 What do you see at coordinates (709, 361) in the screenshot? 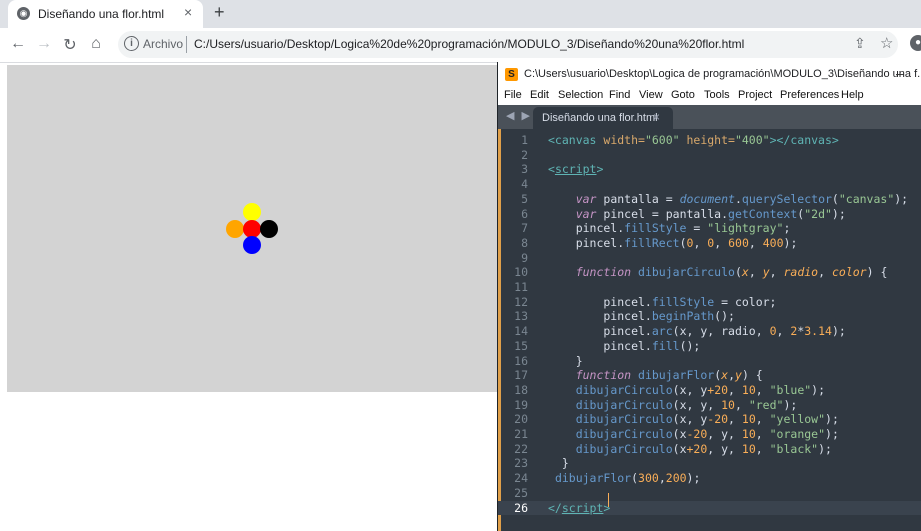
I see `code-line: 16 }` at bounding box center [709, 361].